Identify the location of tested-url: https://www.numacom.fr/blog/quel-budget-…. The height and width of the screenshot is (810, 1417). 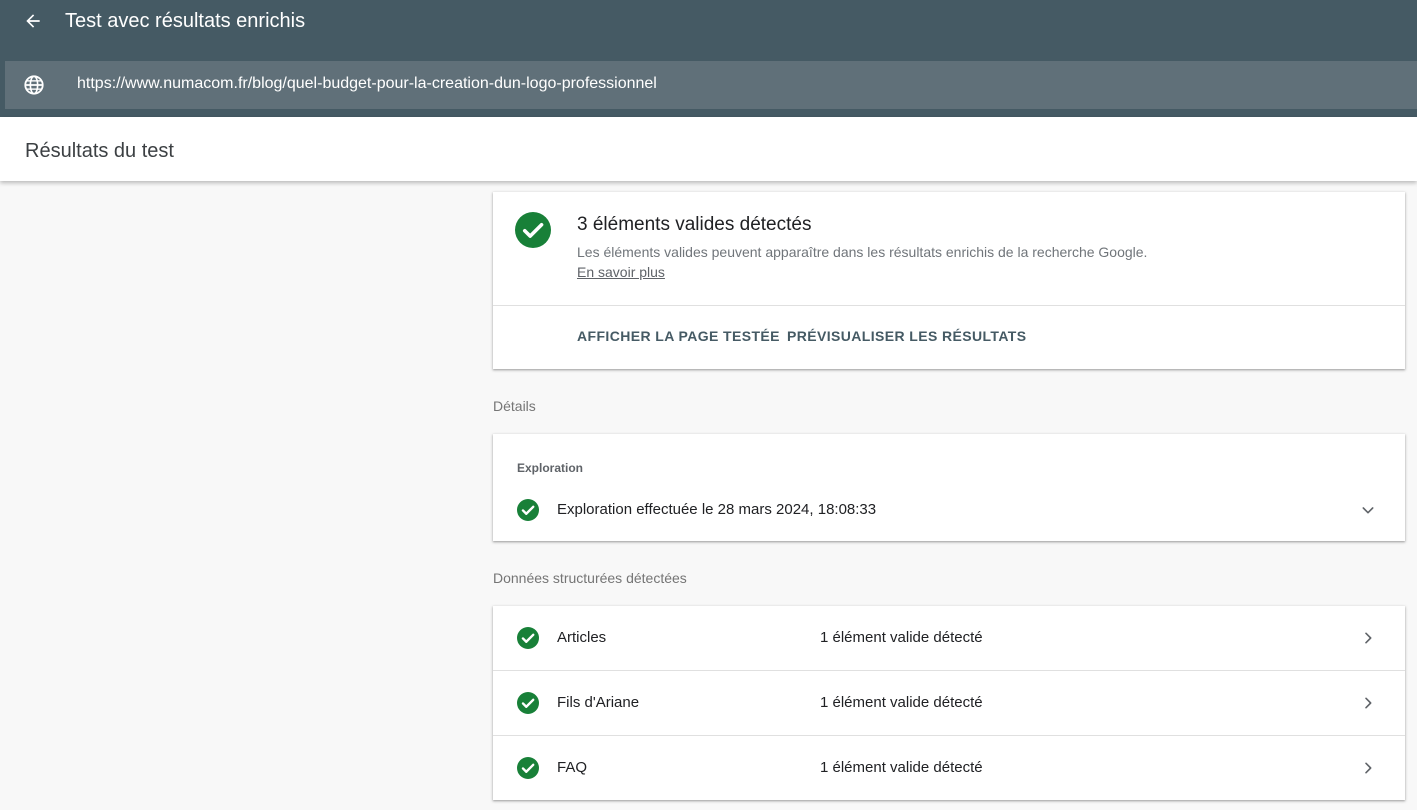
(367, 84).